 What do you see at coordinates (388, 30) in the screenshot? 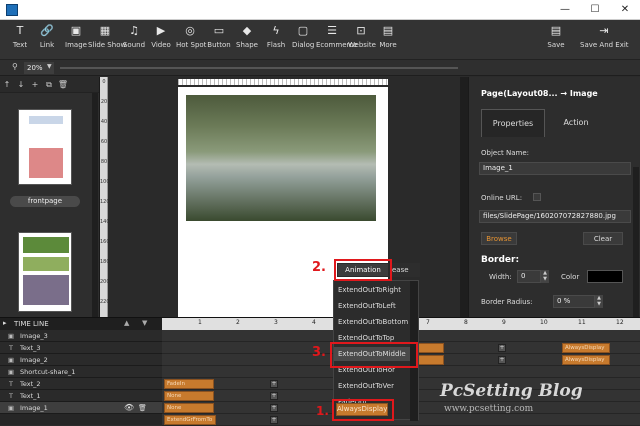
I see `more-icon: ▤` at bounding box center [388, 30].